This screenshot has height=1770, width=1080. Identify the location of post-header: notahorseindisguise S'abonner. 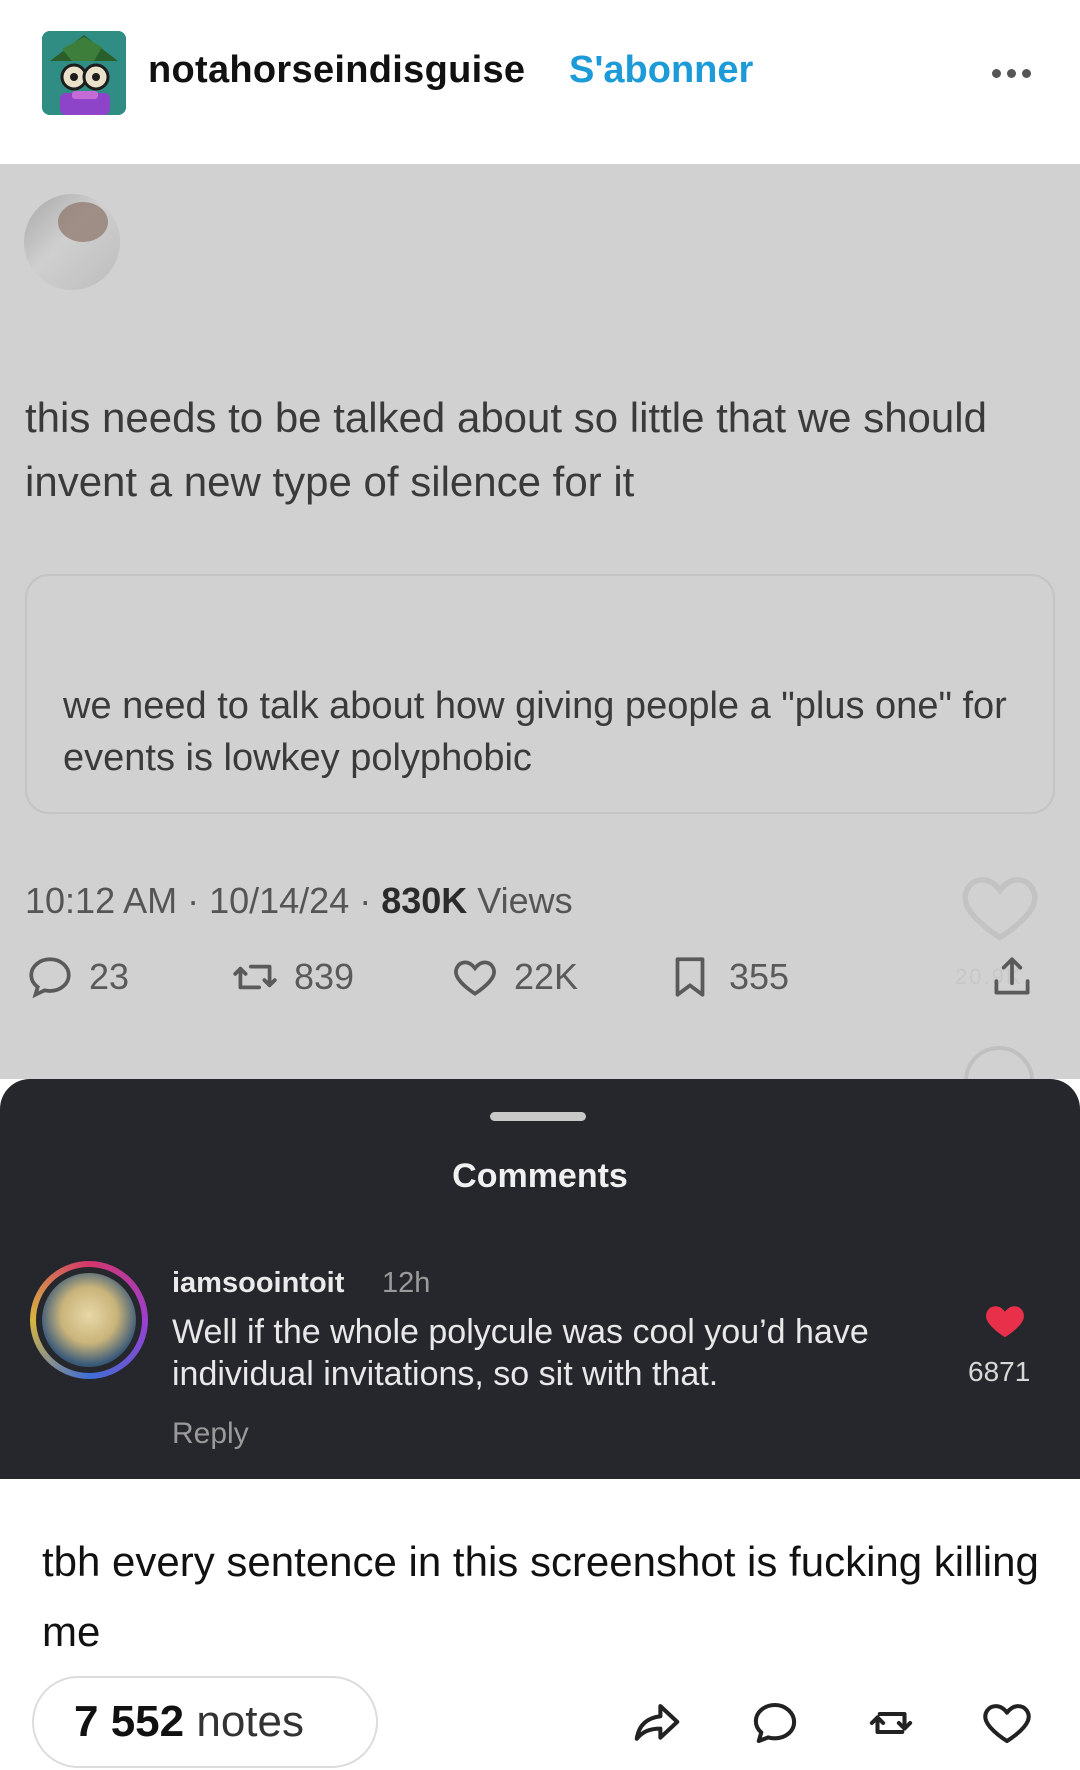
(540, 82).